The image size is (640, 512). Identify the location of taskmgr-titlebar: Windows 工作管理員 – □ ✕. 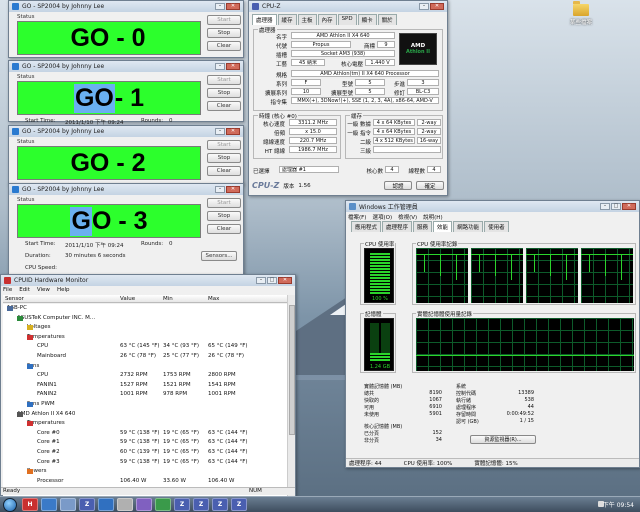
(492, 206).